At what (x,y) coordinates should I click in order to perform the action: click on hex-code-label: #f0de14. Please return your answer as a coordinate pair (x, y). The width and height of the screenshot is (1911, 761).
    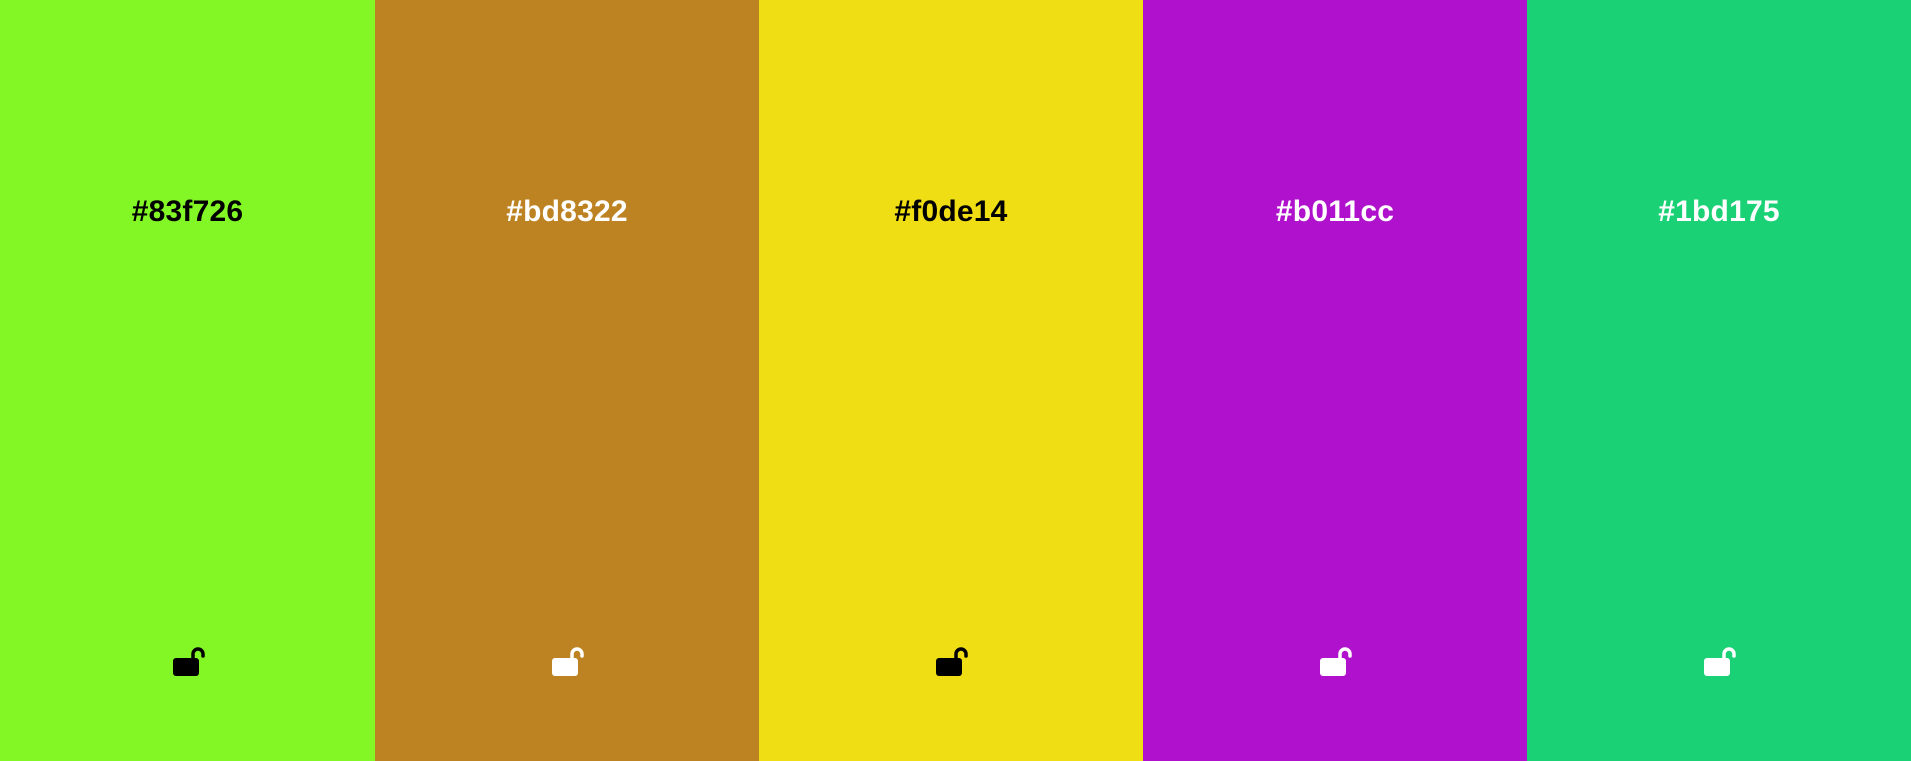
    Looking at the image, I should click on (951, 212).